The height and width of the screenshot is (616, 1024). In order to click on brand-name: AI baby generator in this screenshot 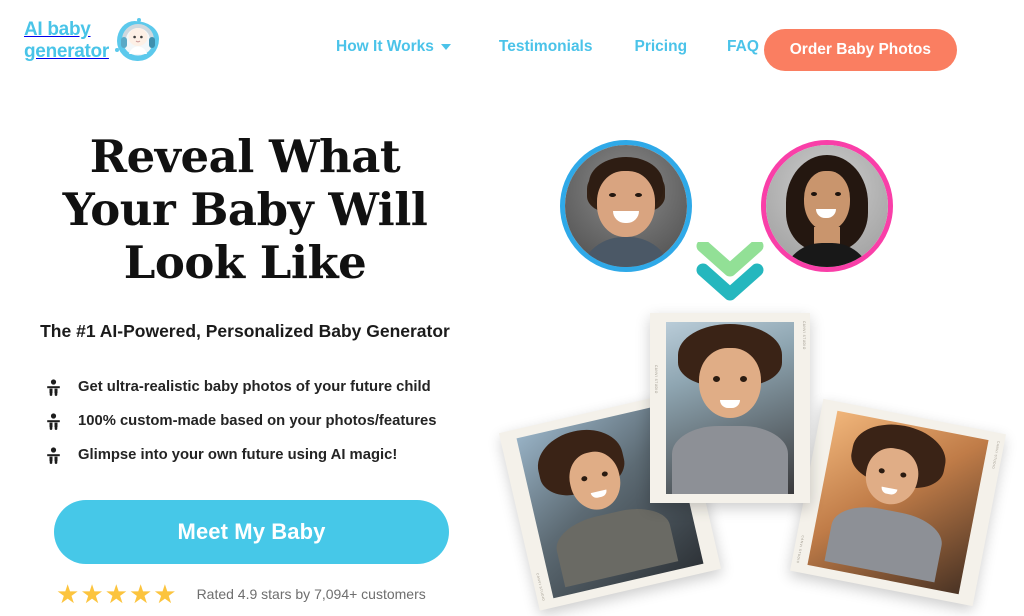, I will do `click(66, 41)`.